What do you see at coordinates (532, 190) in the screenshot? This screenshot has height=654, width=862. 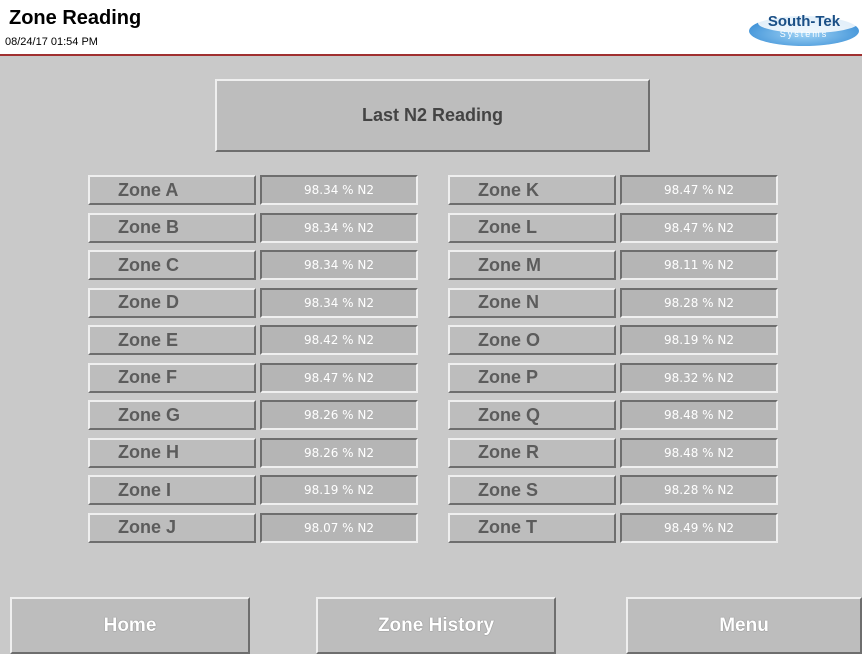 I see `zone-name-label: Zone K` at bounding box center [532, 190].